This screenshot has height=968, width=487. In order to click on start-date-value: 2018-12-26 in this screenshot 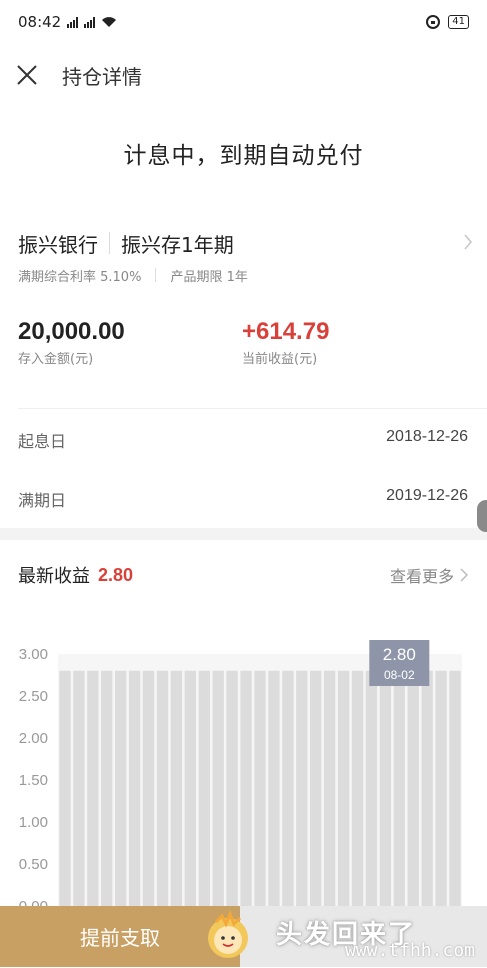, I will do `click(427, 436)`.